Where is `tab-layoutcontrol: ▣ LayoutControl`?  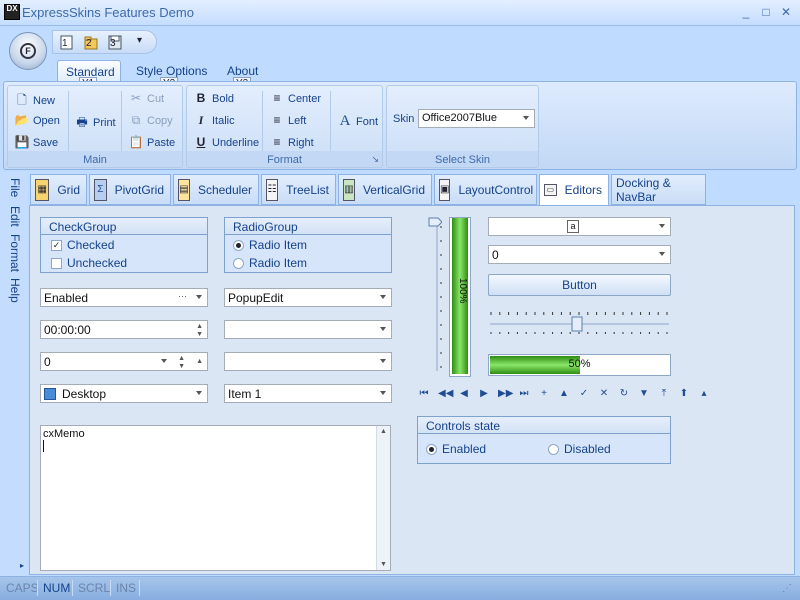 tab-layoutcontrol: ▣ LayoutControl is located at coordinates (485, 189).